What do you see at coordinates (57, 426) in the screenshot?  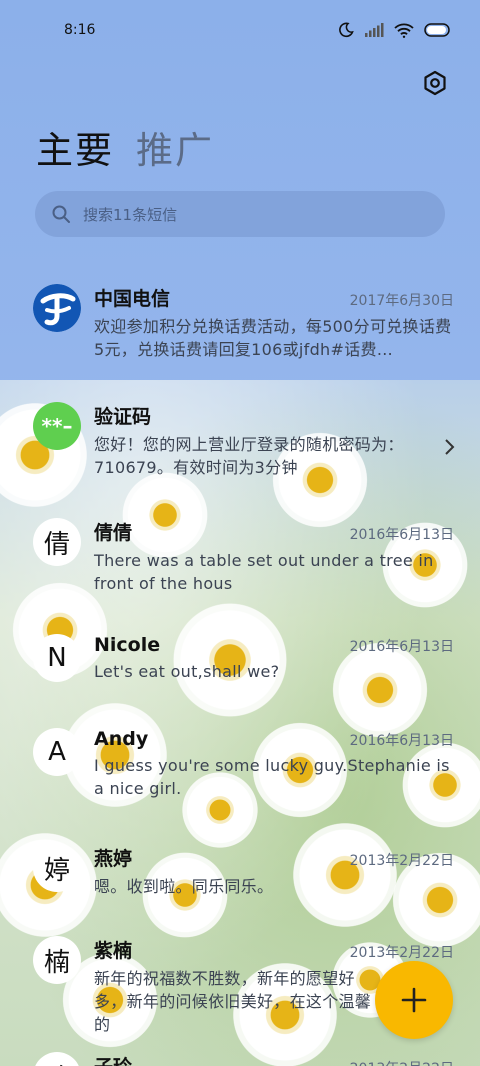 I see `avatar: **–` at bounding box center [57, 426].